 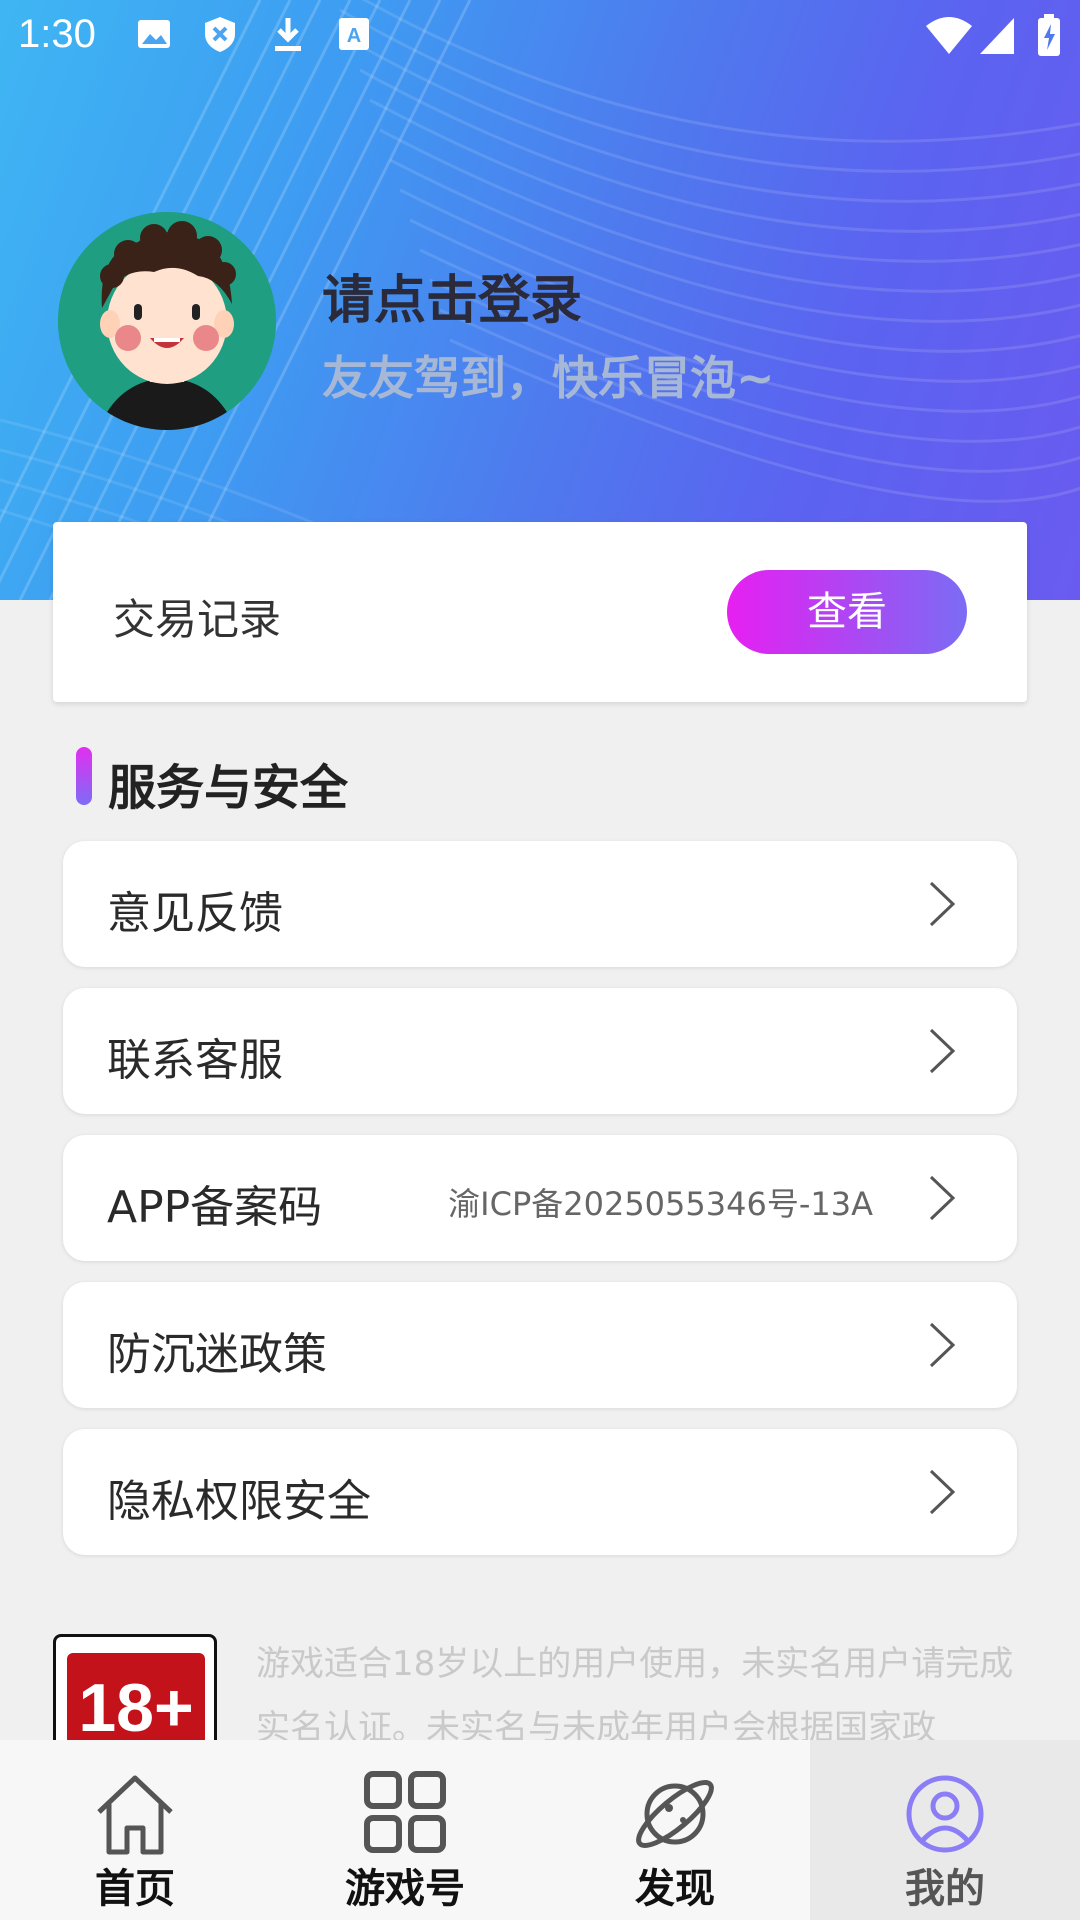 What do you see at coordinates (136, 1702) in the screenshot?
I see `age-rating-label: 18+` at bounding box center [136, 1702].